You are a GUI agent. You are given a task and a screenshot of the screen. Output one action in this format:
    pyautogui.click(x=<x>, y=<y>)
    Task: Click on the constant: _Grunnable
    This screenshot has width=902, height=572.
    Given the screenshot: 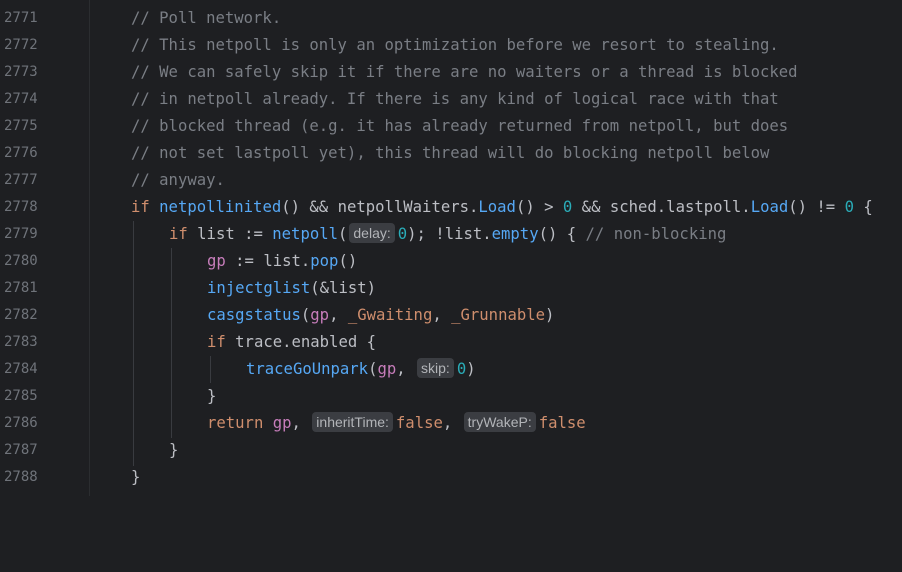 What is the action you would take?
    pyautogui.click(x=498, y=315)
    